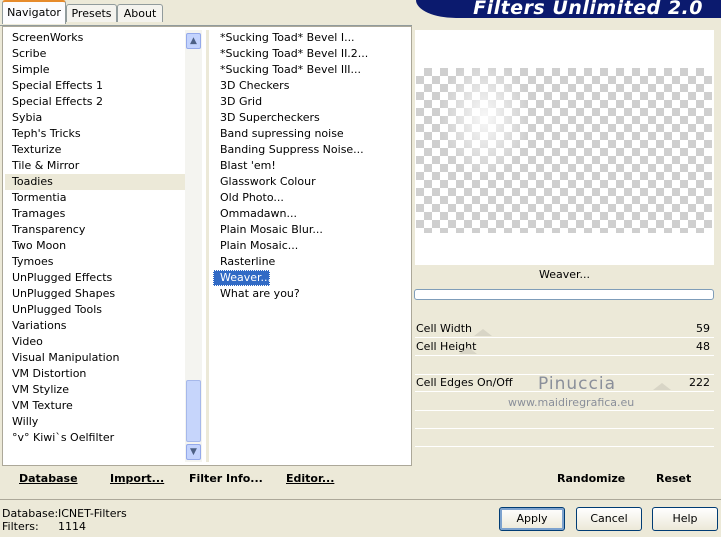 The image size is (721, 537). I want to click on help-button: Help, so click(685, 519).